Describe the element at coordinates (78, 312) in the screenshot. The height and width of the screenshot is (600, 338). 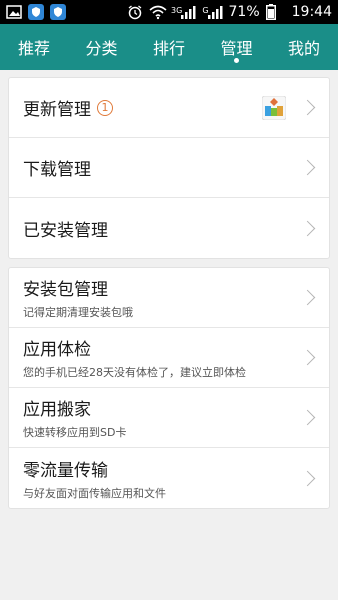
I see `apk-manage-subtitle: 记得定期清理安装包哦` at that location.